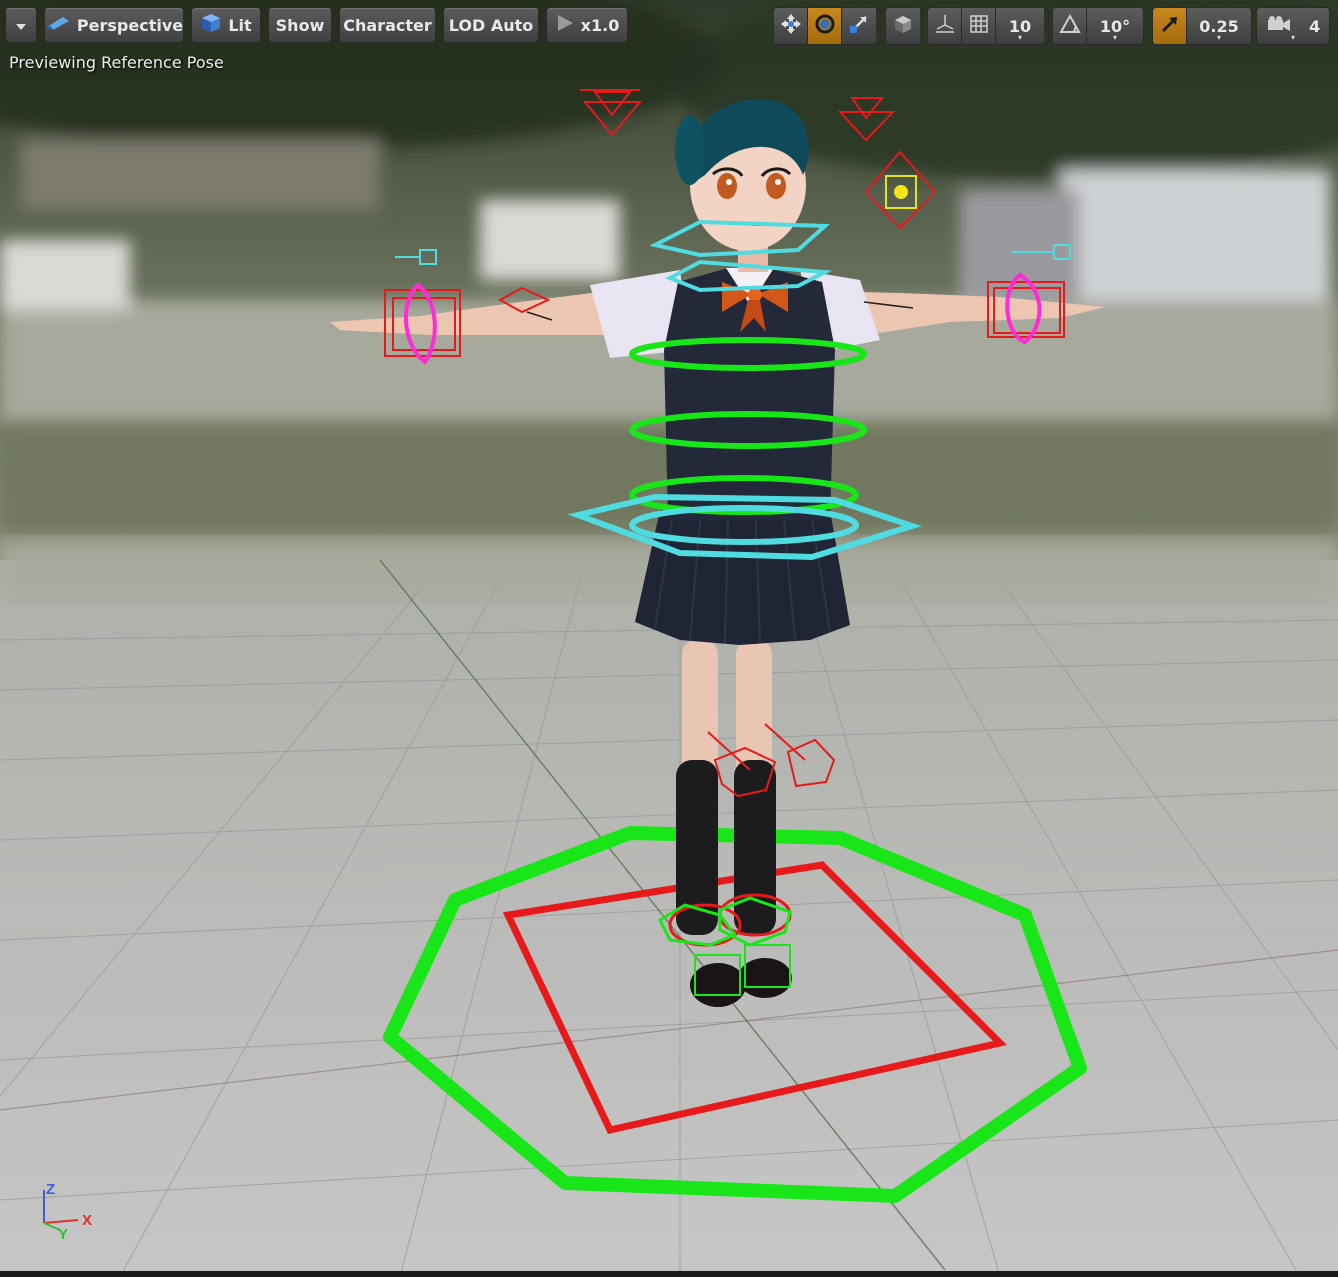 This screenshot has width=1338, height=1277. Describe the element at coordinates (1315, 26) in the screenshot. I see `camera-speed-value: 4` at that location.